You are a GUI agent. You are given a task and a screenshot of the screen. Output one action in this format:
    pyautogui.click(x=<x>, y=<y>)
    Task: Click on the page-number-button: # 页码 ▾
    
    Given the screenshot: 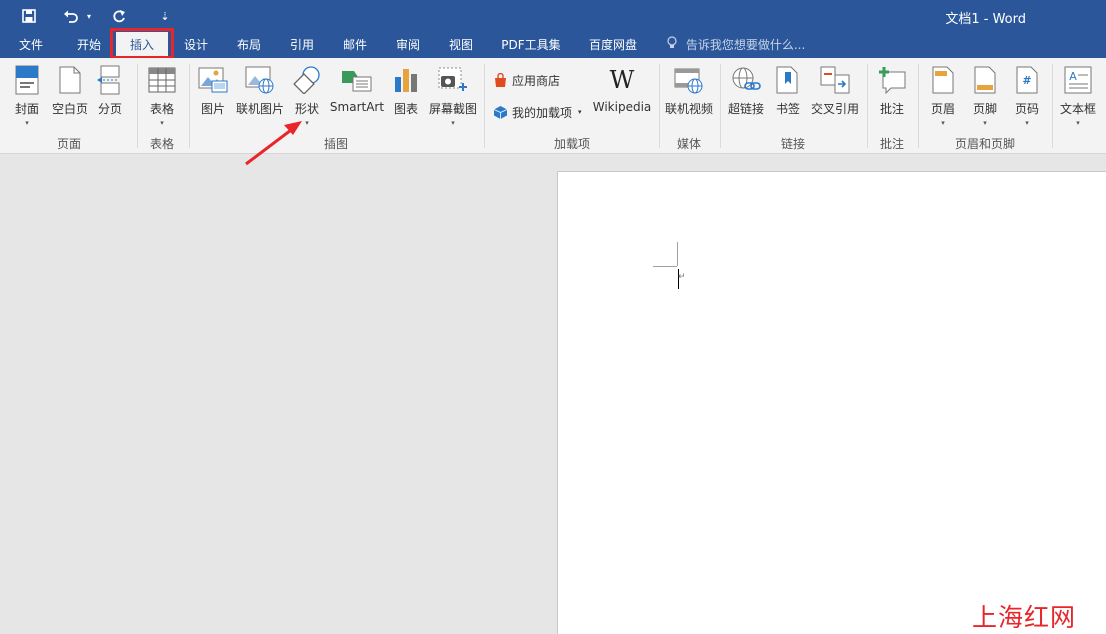 What is the action you would take?
    pyautogui.click(x=1027, y=97)
    